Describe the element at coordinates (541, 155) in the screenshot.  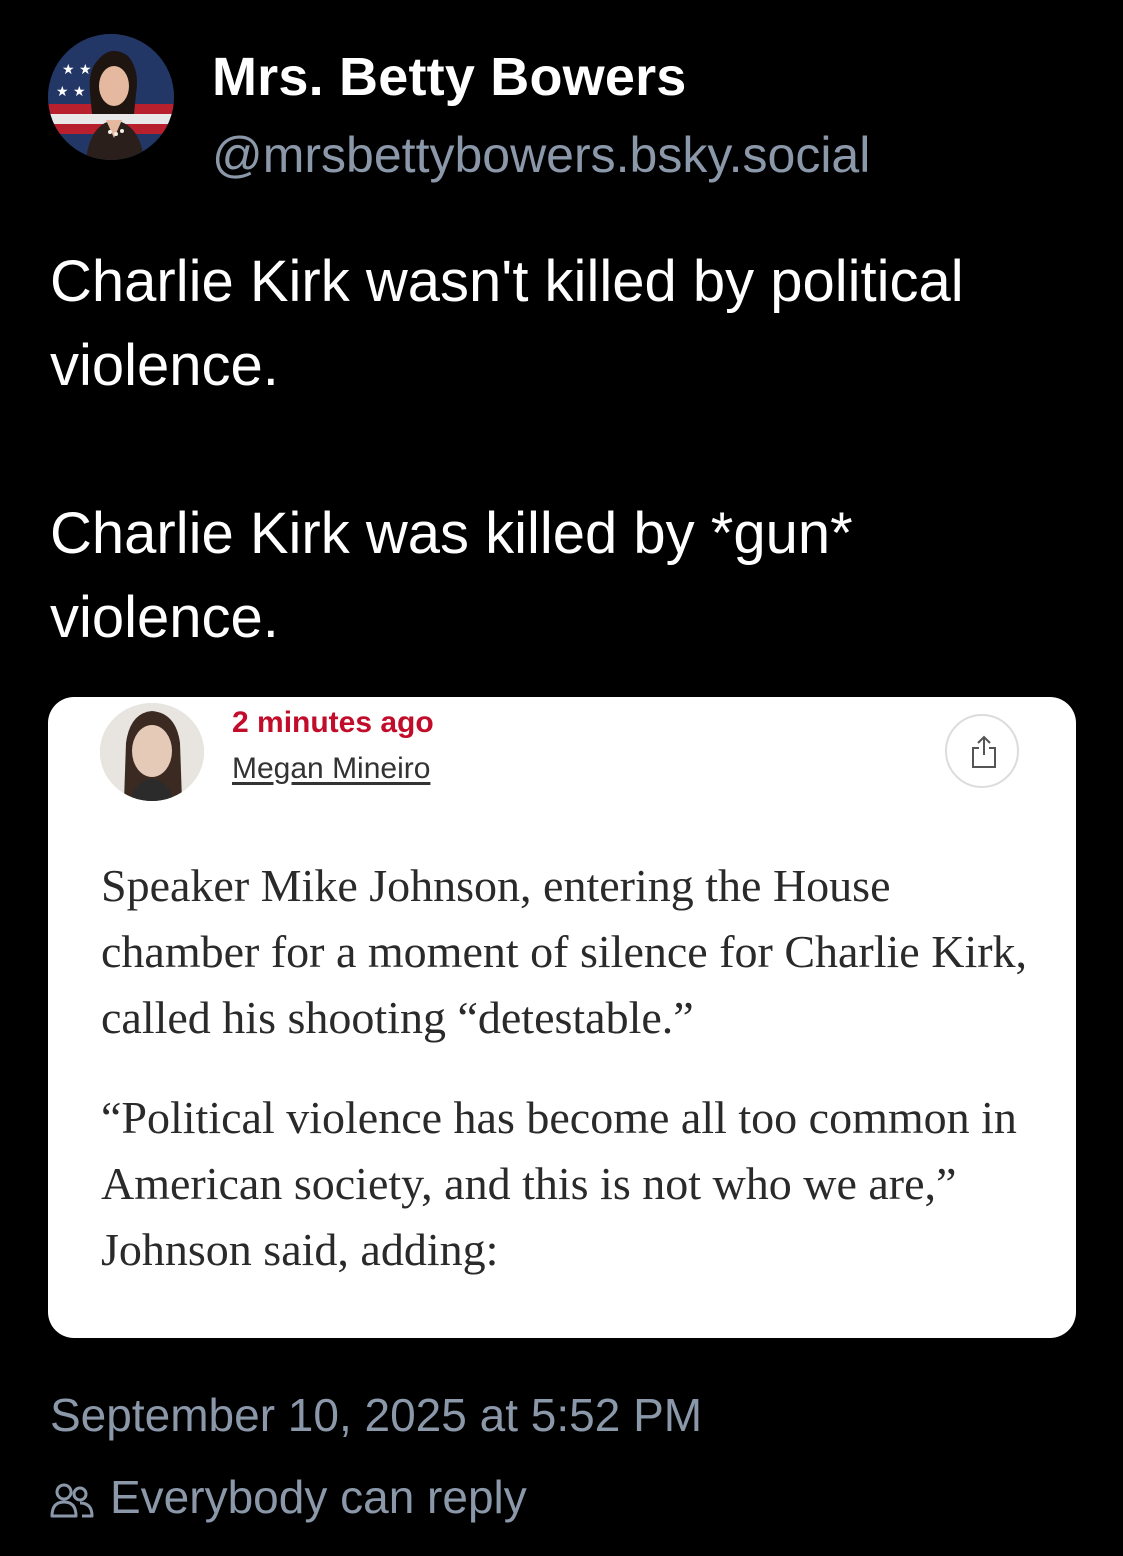
I see `author-handle: @mrsbettybowers.bsky.social` at that location.